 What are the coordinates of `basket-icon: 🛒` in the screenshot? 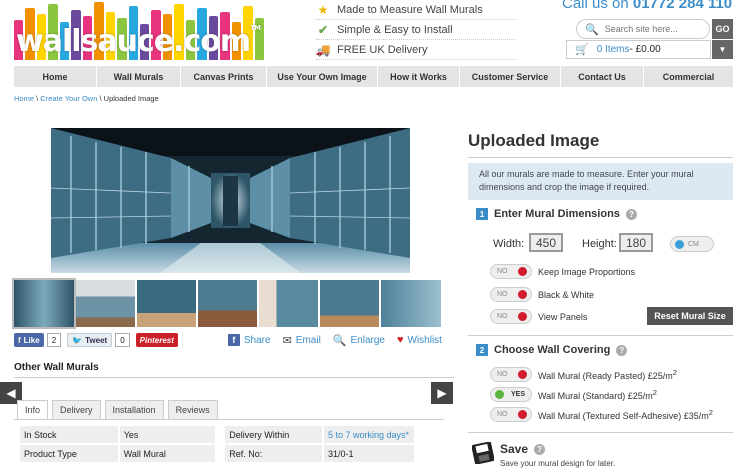 It's located at (582, 50).